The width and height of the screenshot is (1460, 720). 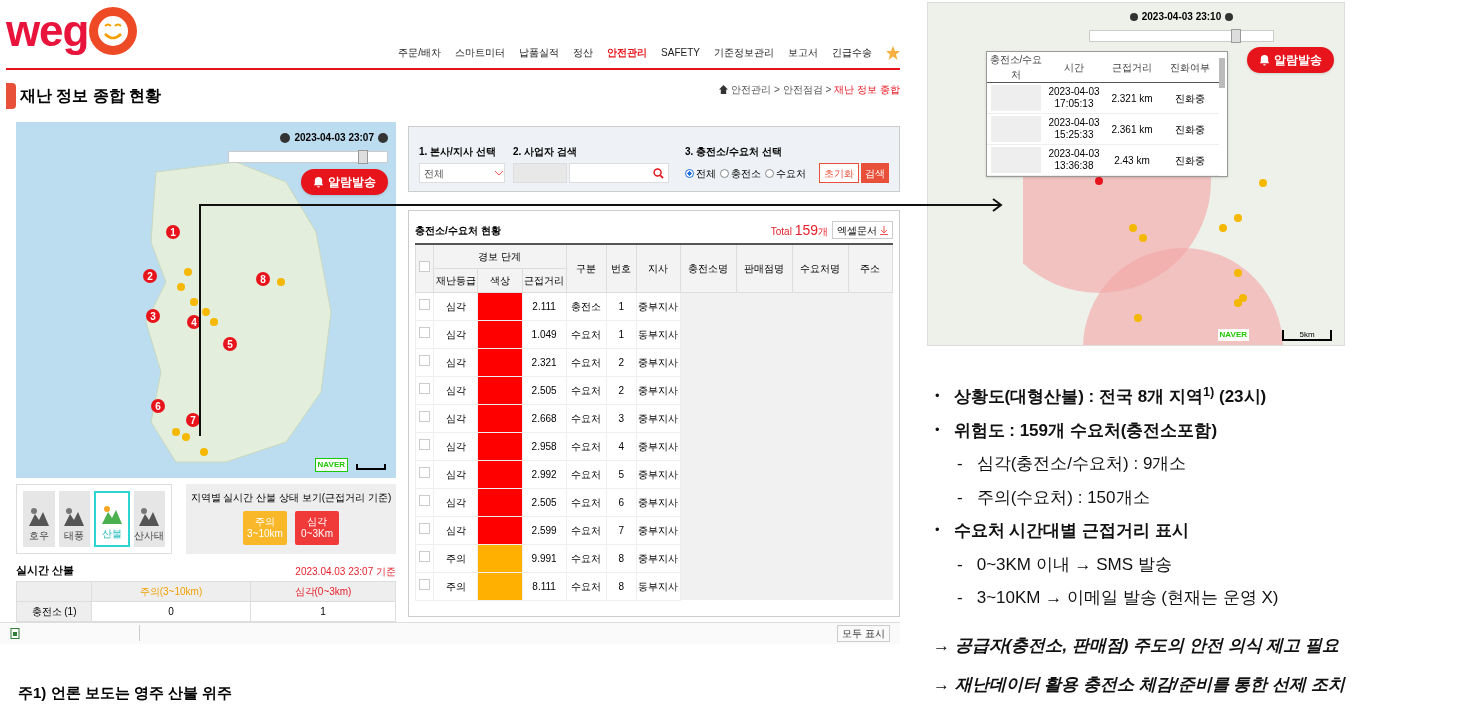 What do you see at coordinates (803, 52) in the screenshot?
I see `nav-link: 보고서` at bounding box center [803, 52].